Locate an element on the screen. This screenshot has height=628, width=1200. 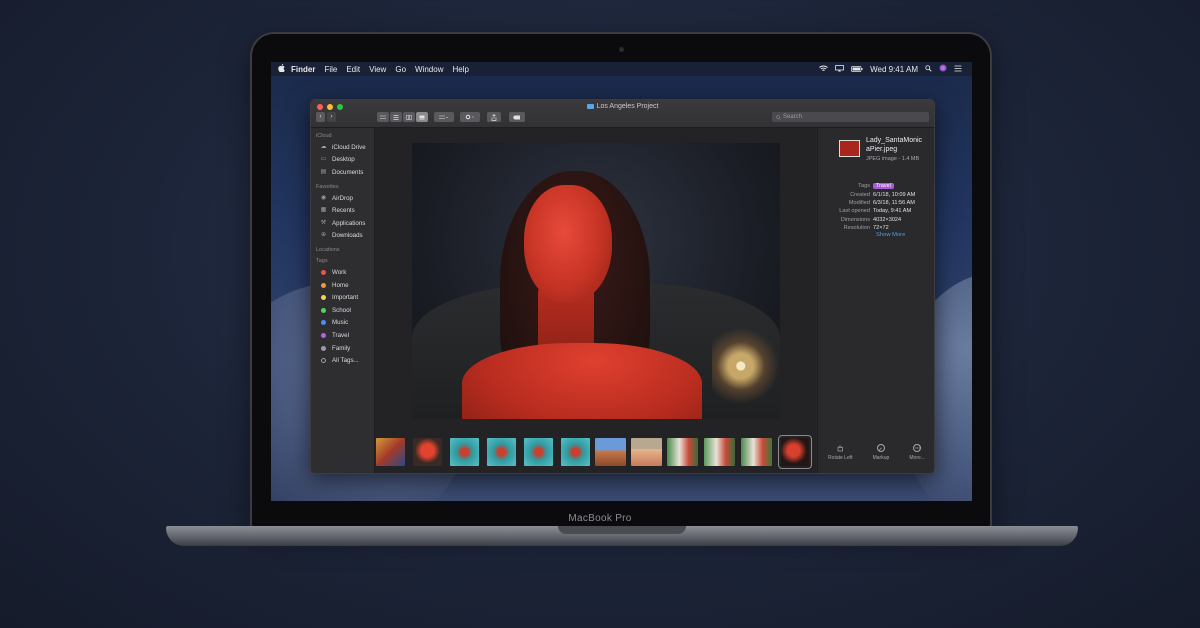
laptop-notch is located at coordinates (622, 530).